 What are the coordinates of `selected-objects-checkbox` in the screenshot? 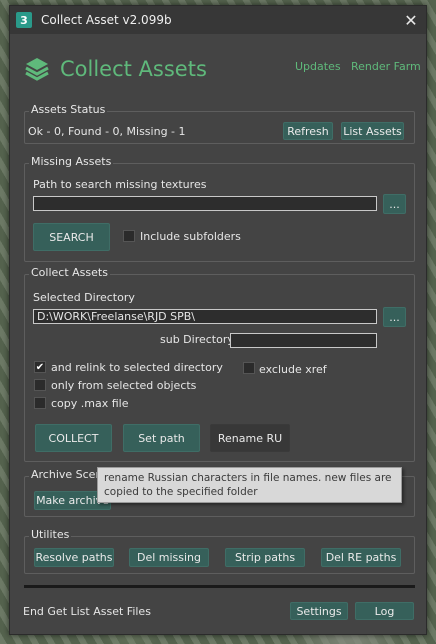 It's located at (40, 385).